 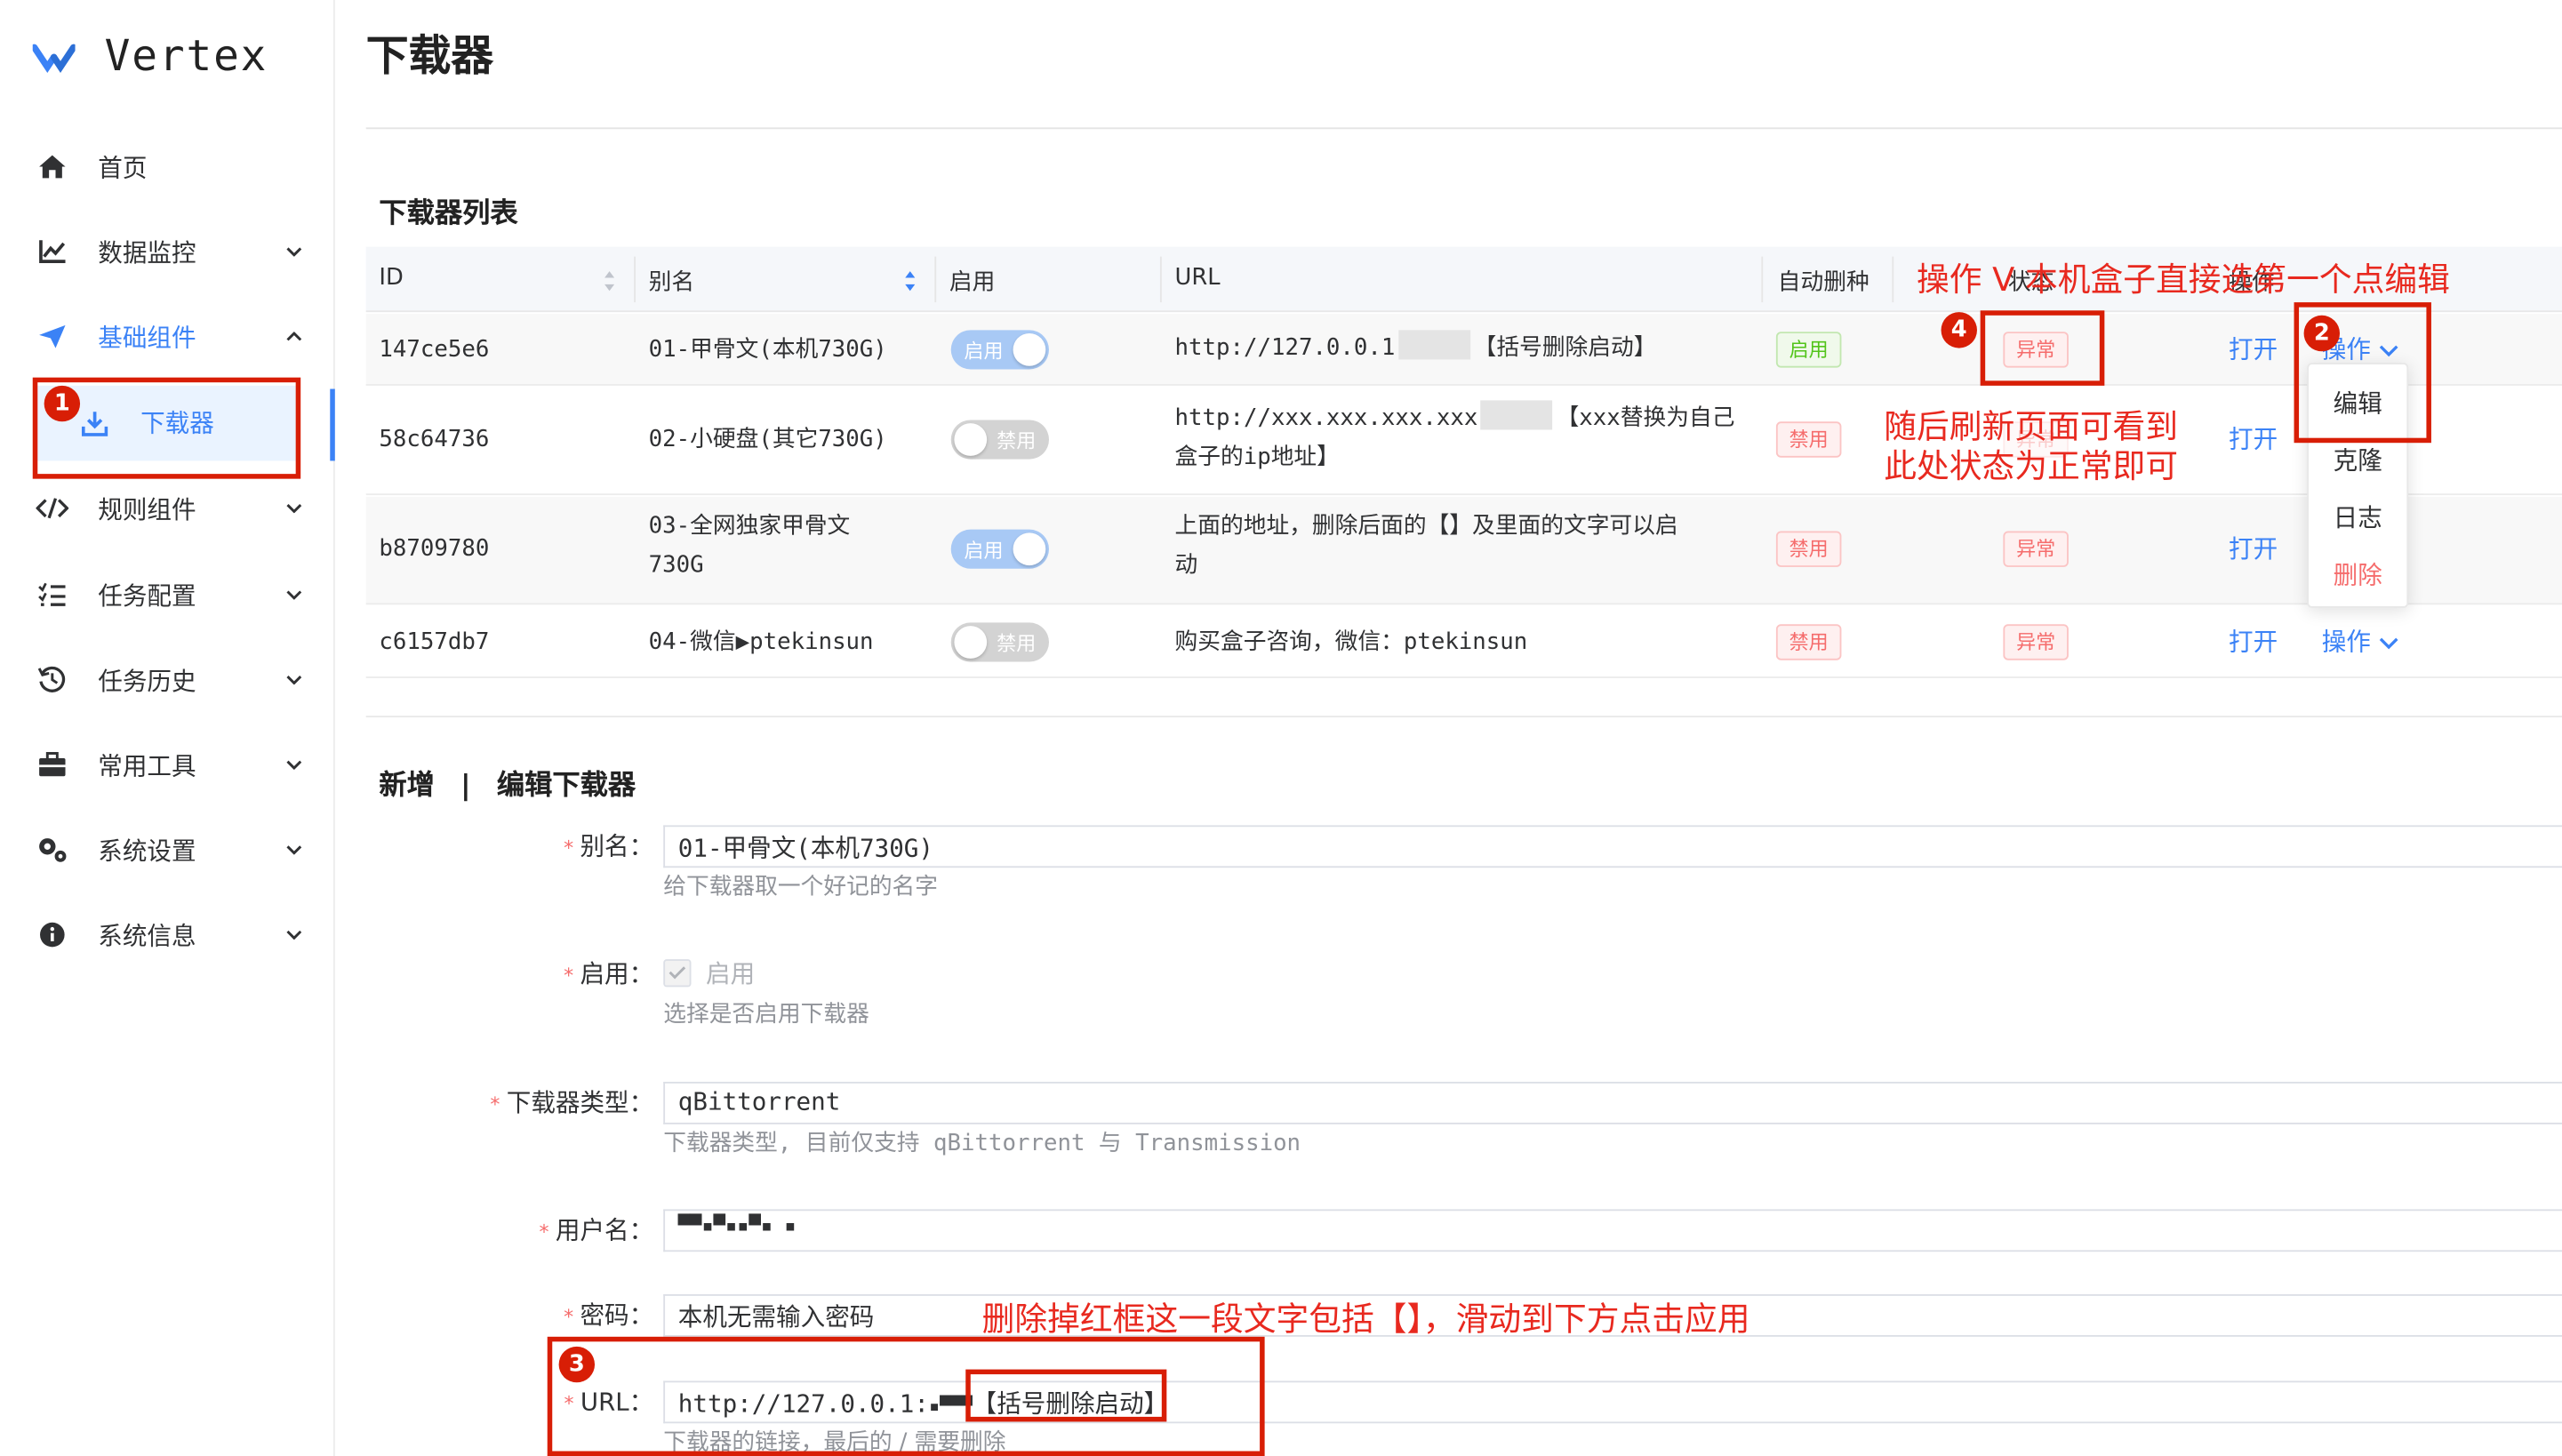 I want to click on menu-item-log: 日志, so click(x=2357, y=517).